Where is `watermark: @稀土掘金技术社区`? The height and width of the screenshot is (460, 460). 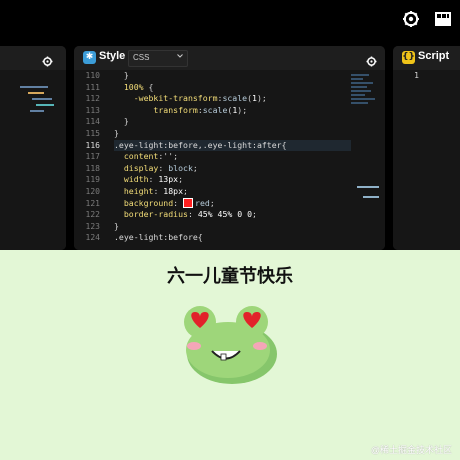 watermark: @稀土掘金技术社区 is located at coordinates (411, 450).